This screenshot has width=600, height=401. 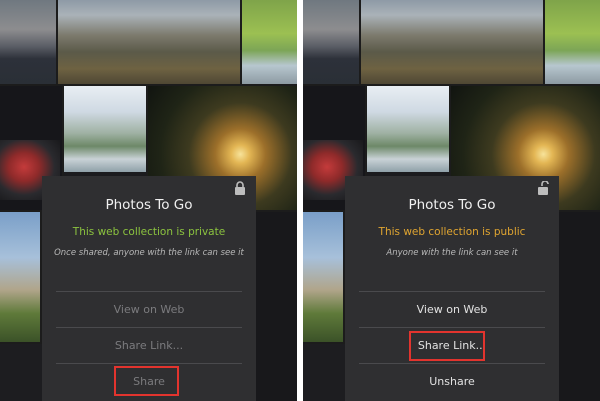 What do you see at coordinates (452, 381) in the screenshot?
I see `unshare-button: Unshare` at bounding box center [452, 381].